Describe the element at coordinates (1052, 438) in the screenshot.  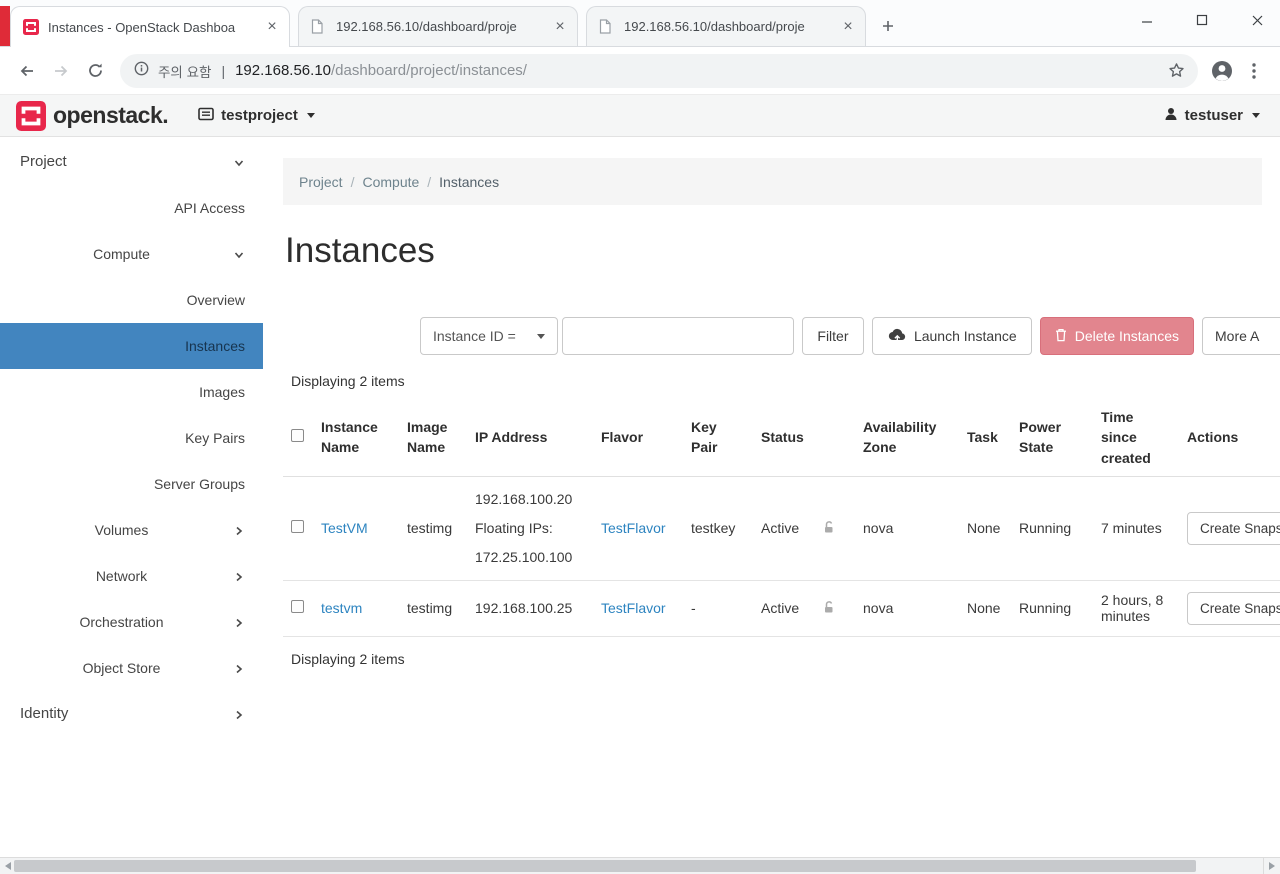
I see `col-power-state: Power State` at that location.